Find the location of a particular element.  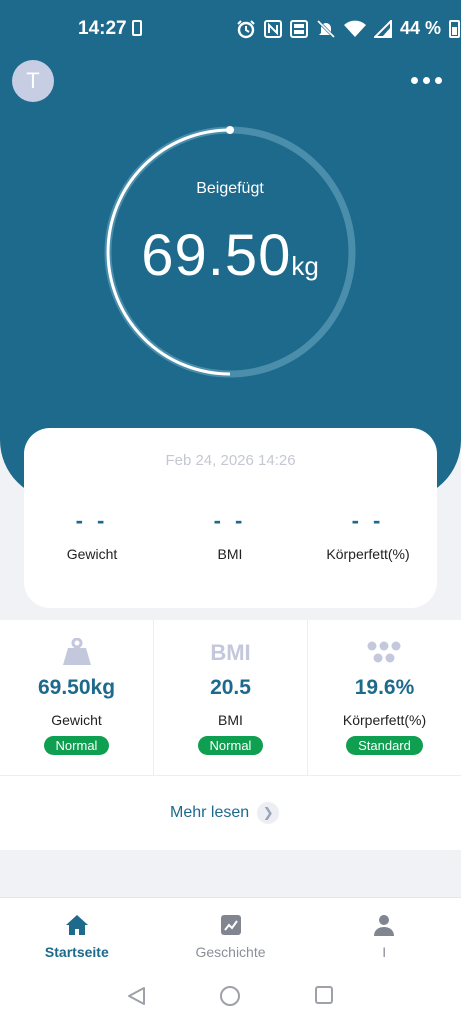

alarm-icon is located at coordinates (246, 28).